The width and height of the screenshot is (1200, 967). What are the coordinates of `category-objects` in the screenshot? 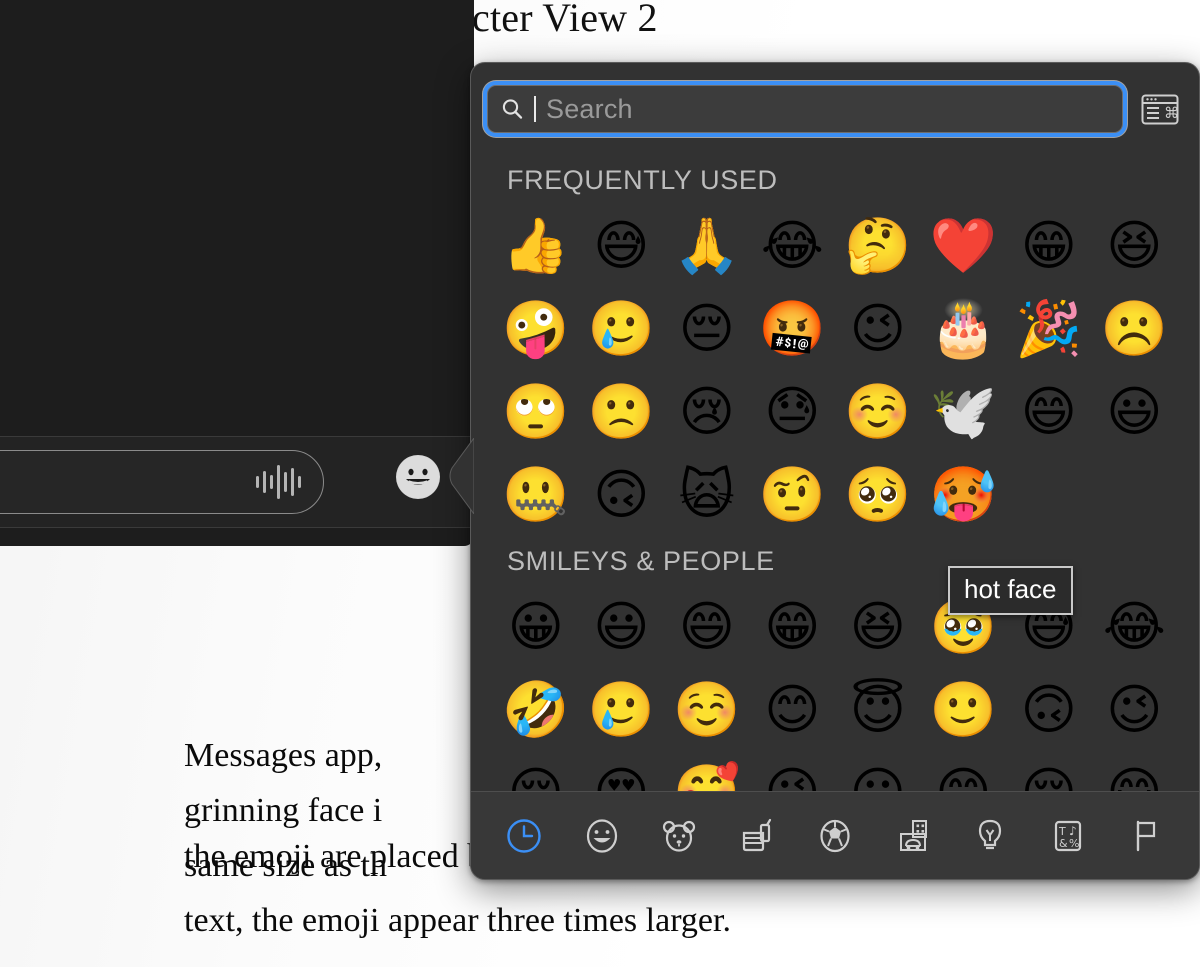 It's located at (990, 836).